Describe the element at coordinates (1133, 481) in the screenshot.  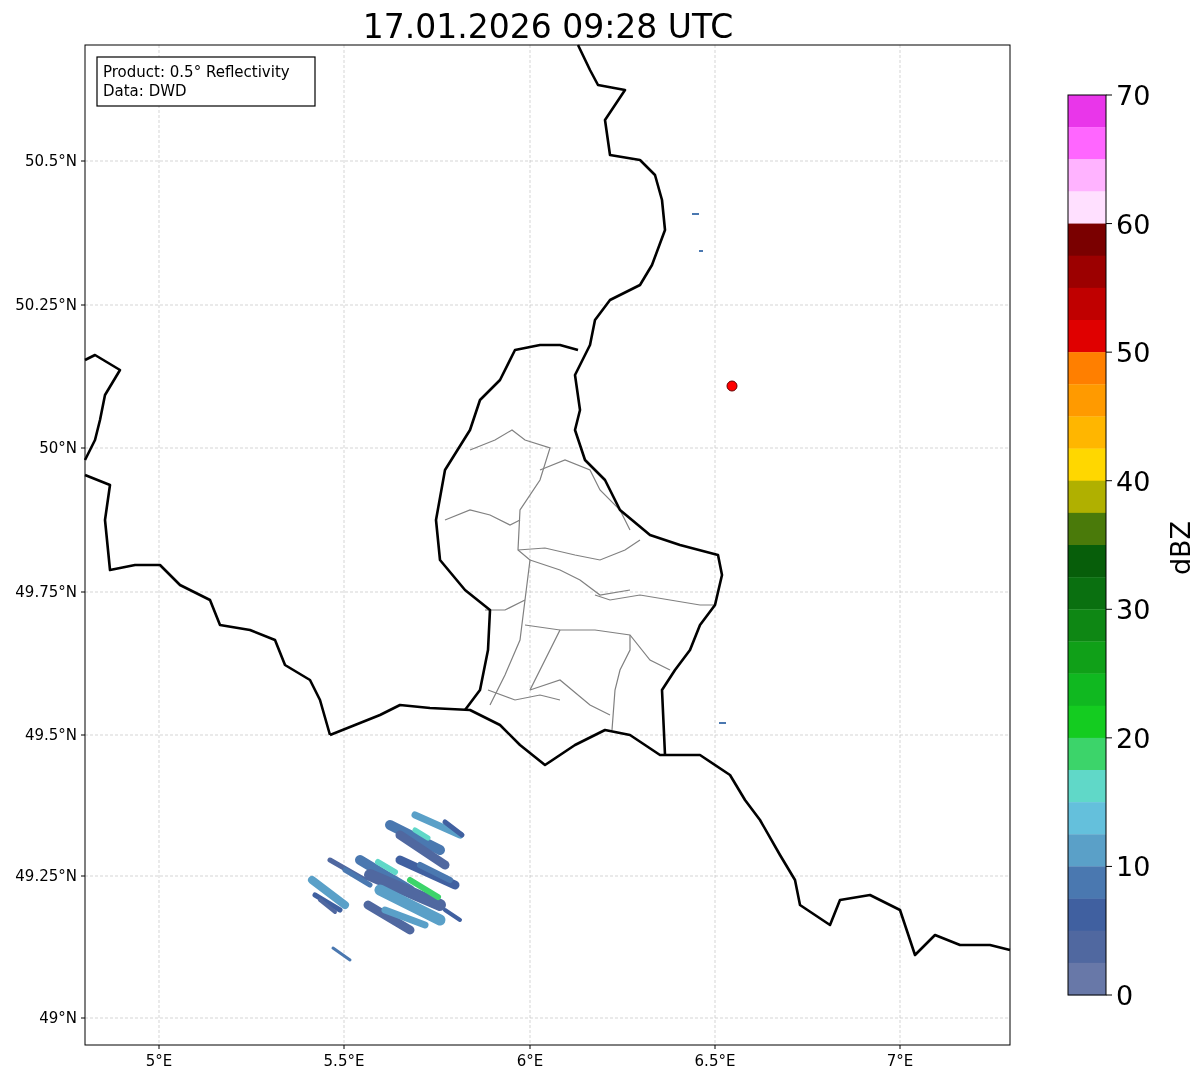
I see `colorbar-tick-label: 40` at that location.